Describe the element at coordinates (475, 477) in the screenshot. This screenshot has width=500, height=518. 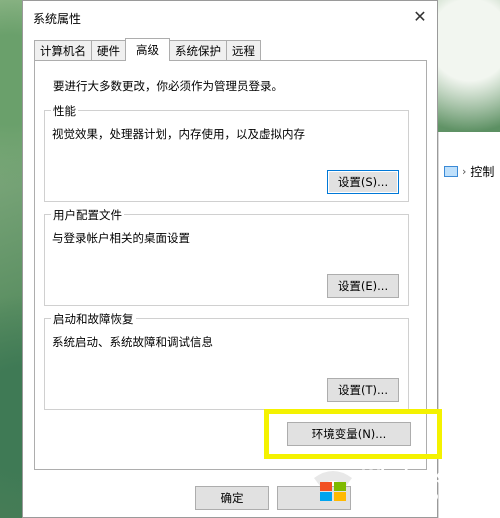
I see `watermark-chinese: 系统之家` at that location.